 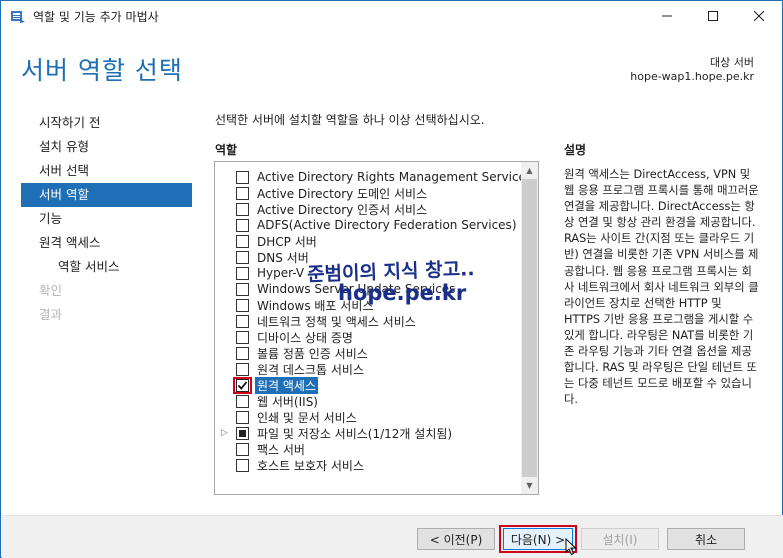 What do you see at coordinates (529, 170) in the screenshot?
I see `scroll-up-arrow-icon: ▲` at bounding box center [529, 170].